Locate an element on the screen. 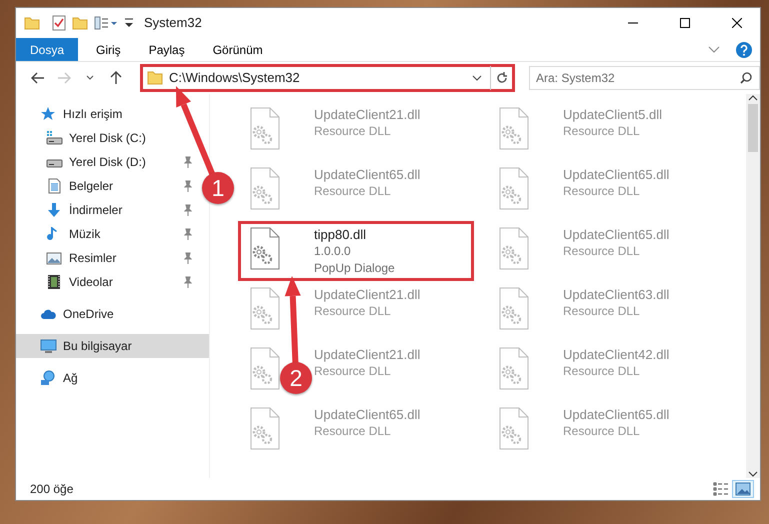 The image size is (769, 524). left-arrow-icon is located at coordinates (38, 78).